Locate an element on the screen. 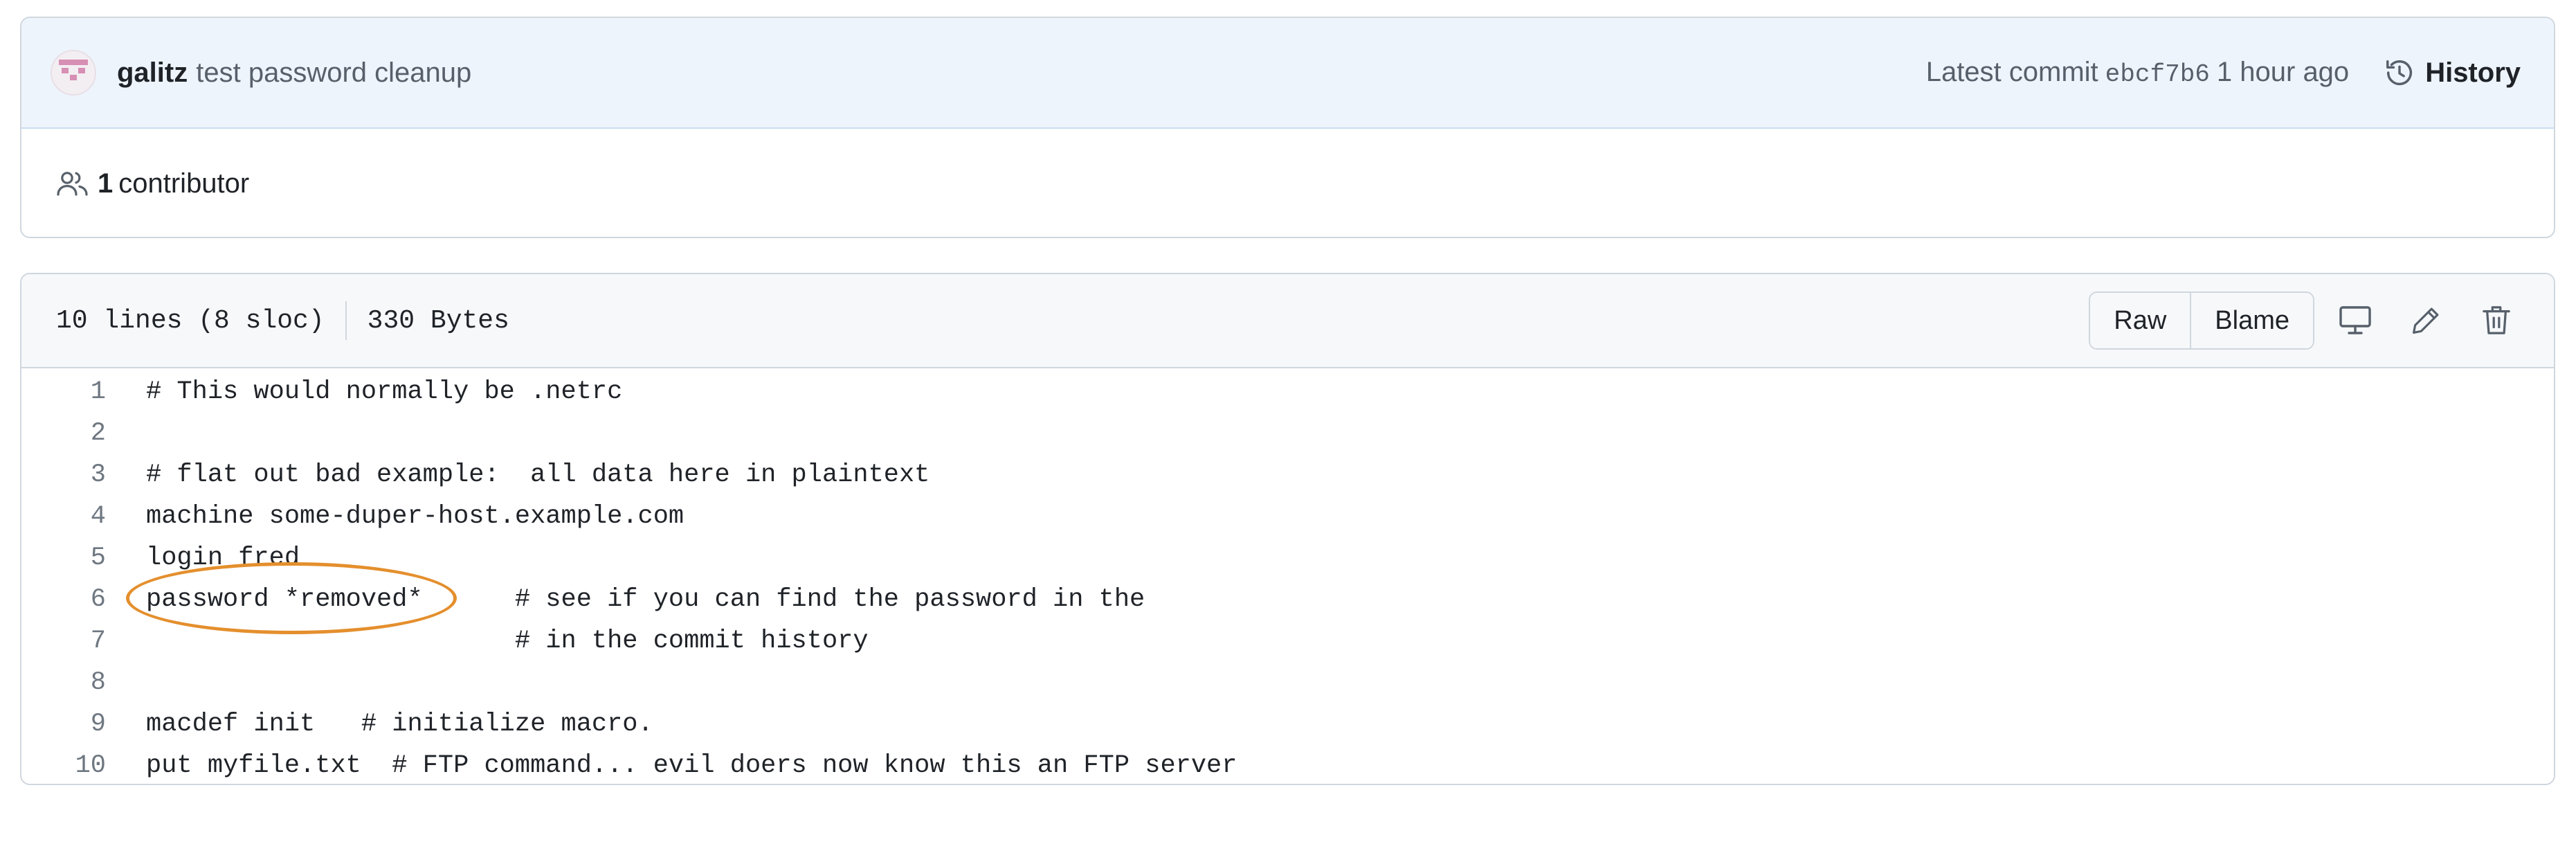 Image resolution: width=2576 pixels, height=853 pixels. history-clock-icon is located at coordinates (2399, 73).